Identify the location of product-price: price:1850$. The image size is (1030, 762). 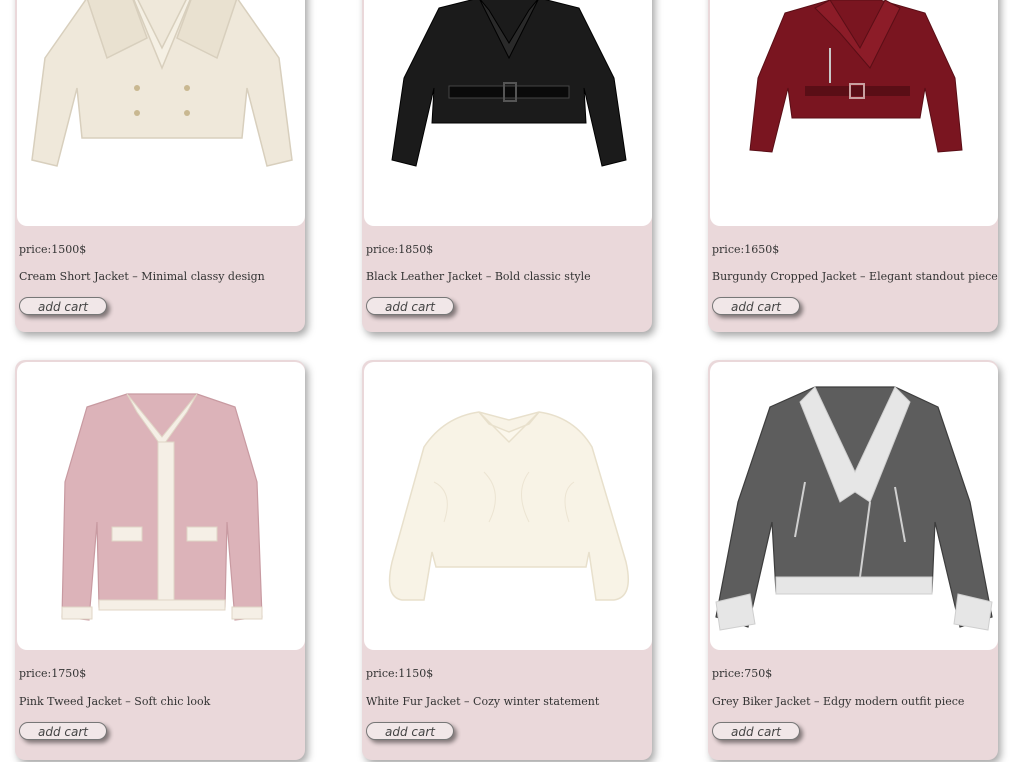
(400, 249).